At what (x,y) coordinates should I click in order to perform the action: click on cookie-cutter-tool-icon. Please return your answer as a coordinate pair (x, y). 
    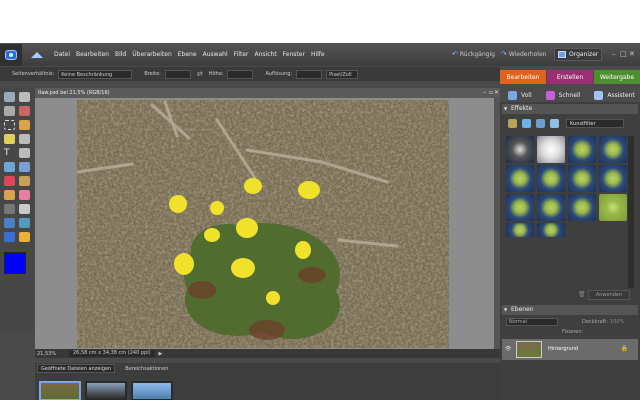
    Looking at the image, I should click on (9, 167).